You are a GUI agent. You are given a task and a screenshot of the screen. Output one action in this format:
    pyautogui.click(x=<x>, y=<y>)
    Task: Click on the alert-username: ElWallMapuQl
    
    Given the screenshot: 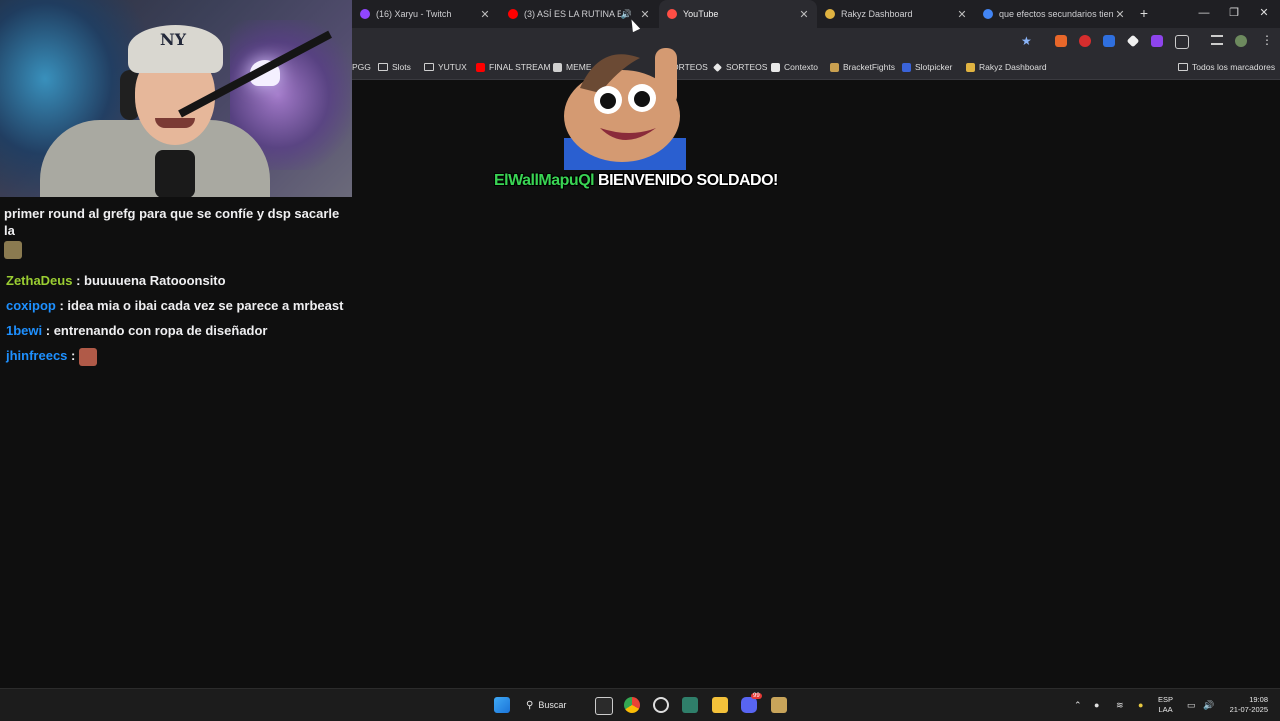 What is the action you would take?
    pyautogui.click(x=544, y=180)
    